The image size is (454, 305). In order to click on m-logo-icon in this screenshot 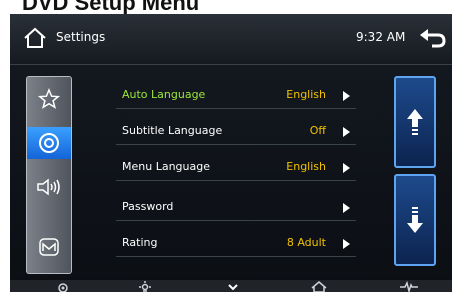, I will do `click(49, 247)`.